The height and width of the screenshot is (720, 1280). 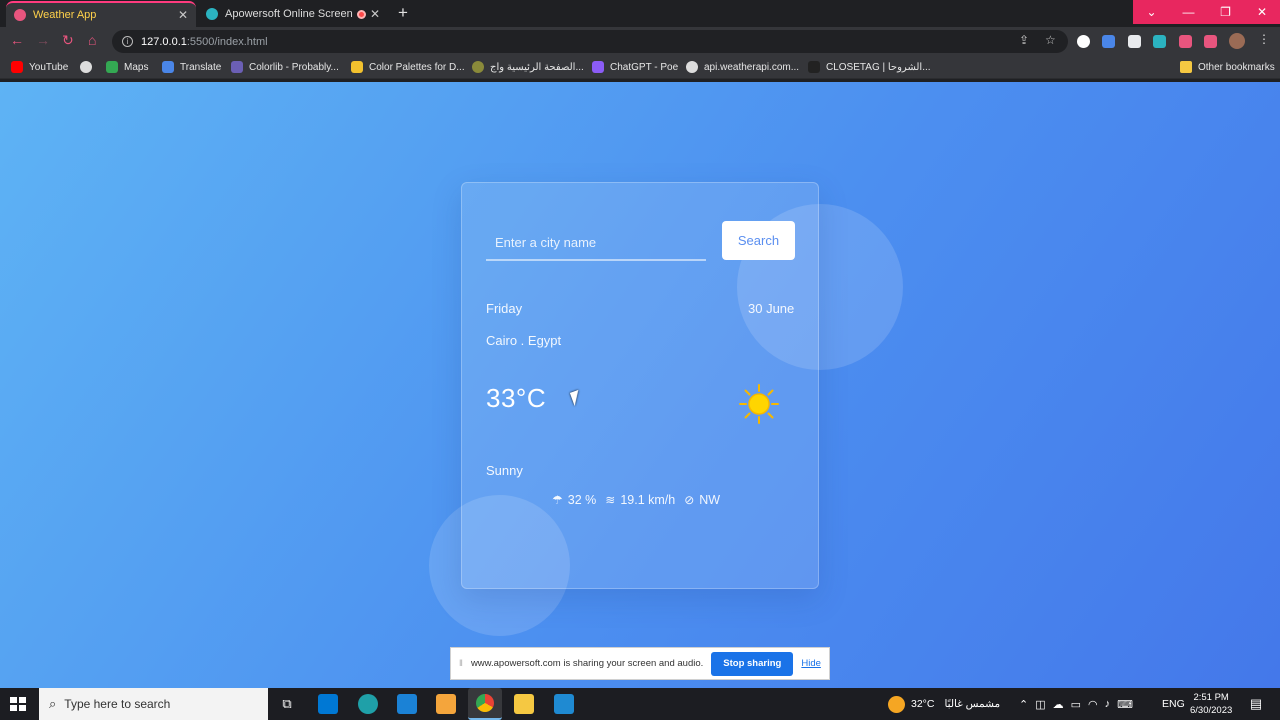 I want to click on volume-icon: ♪, so click(x=1111, y=704).